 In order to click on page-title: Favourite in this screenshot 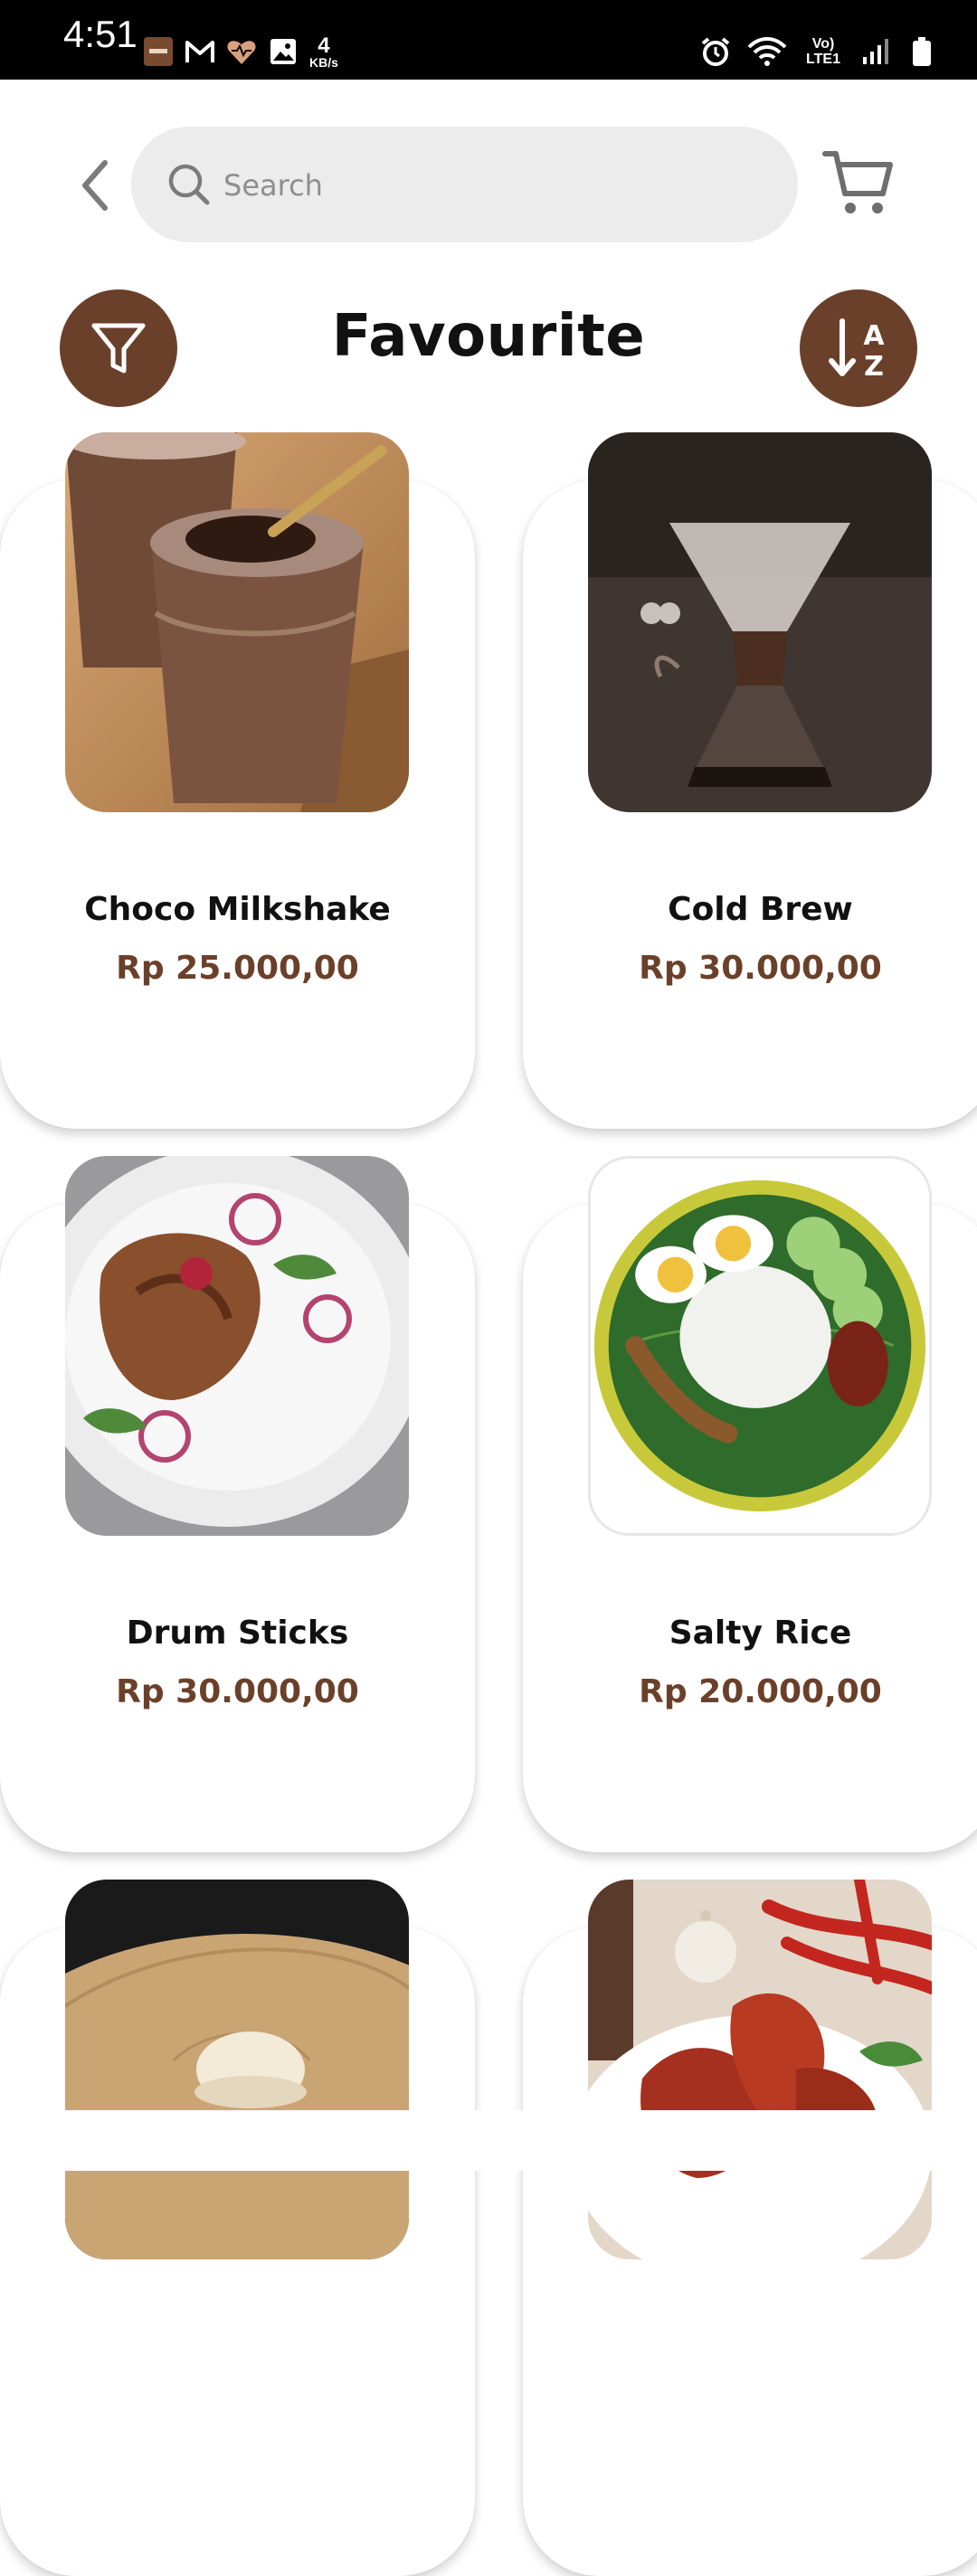, I will do `click(488, 336)`.